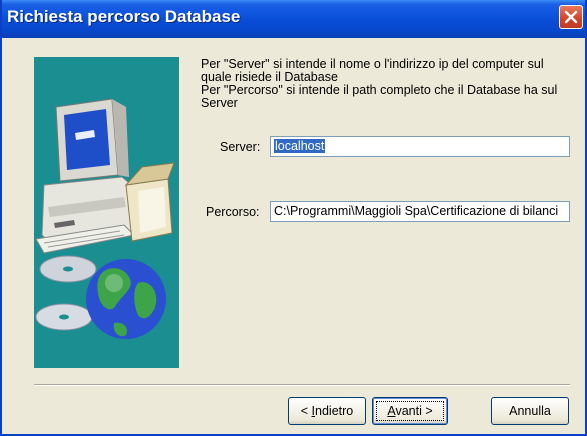  I want to click on cancel-button-label: Annulla, so click(530, 411).